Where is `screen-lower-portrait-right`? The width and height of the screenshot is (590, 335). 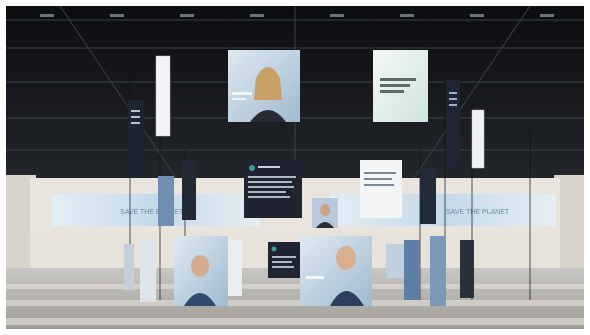 screen-lower-portrait-right is located at coordinates (438, 271).